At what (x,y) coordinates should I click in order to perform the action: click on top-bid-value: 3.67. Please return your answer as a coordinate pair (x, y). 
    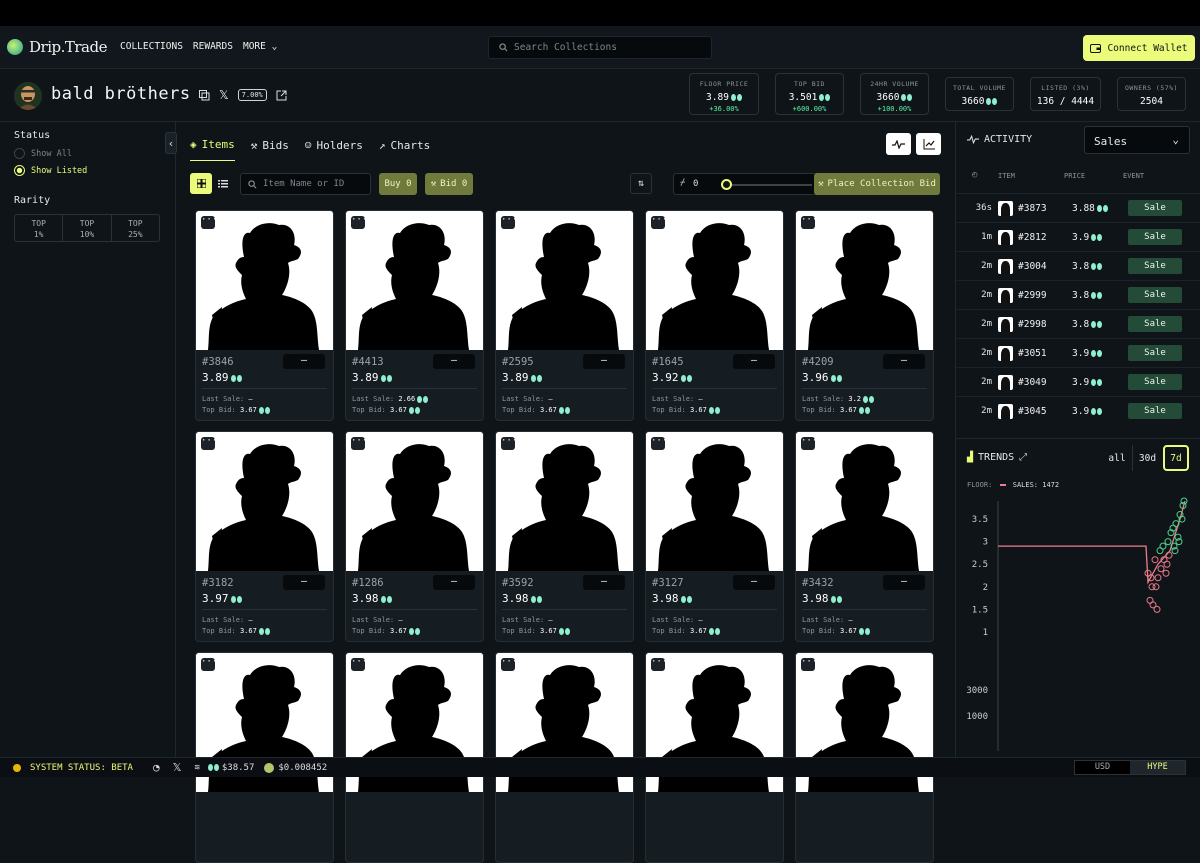
    Looking at the image, I should click on (848, 631).